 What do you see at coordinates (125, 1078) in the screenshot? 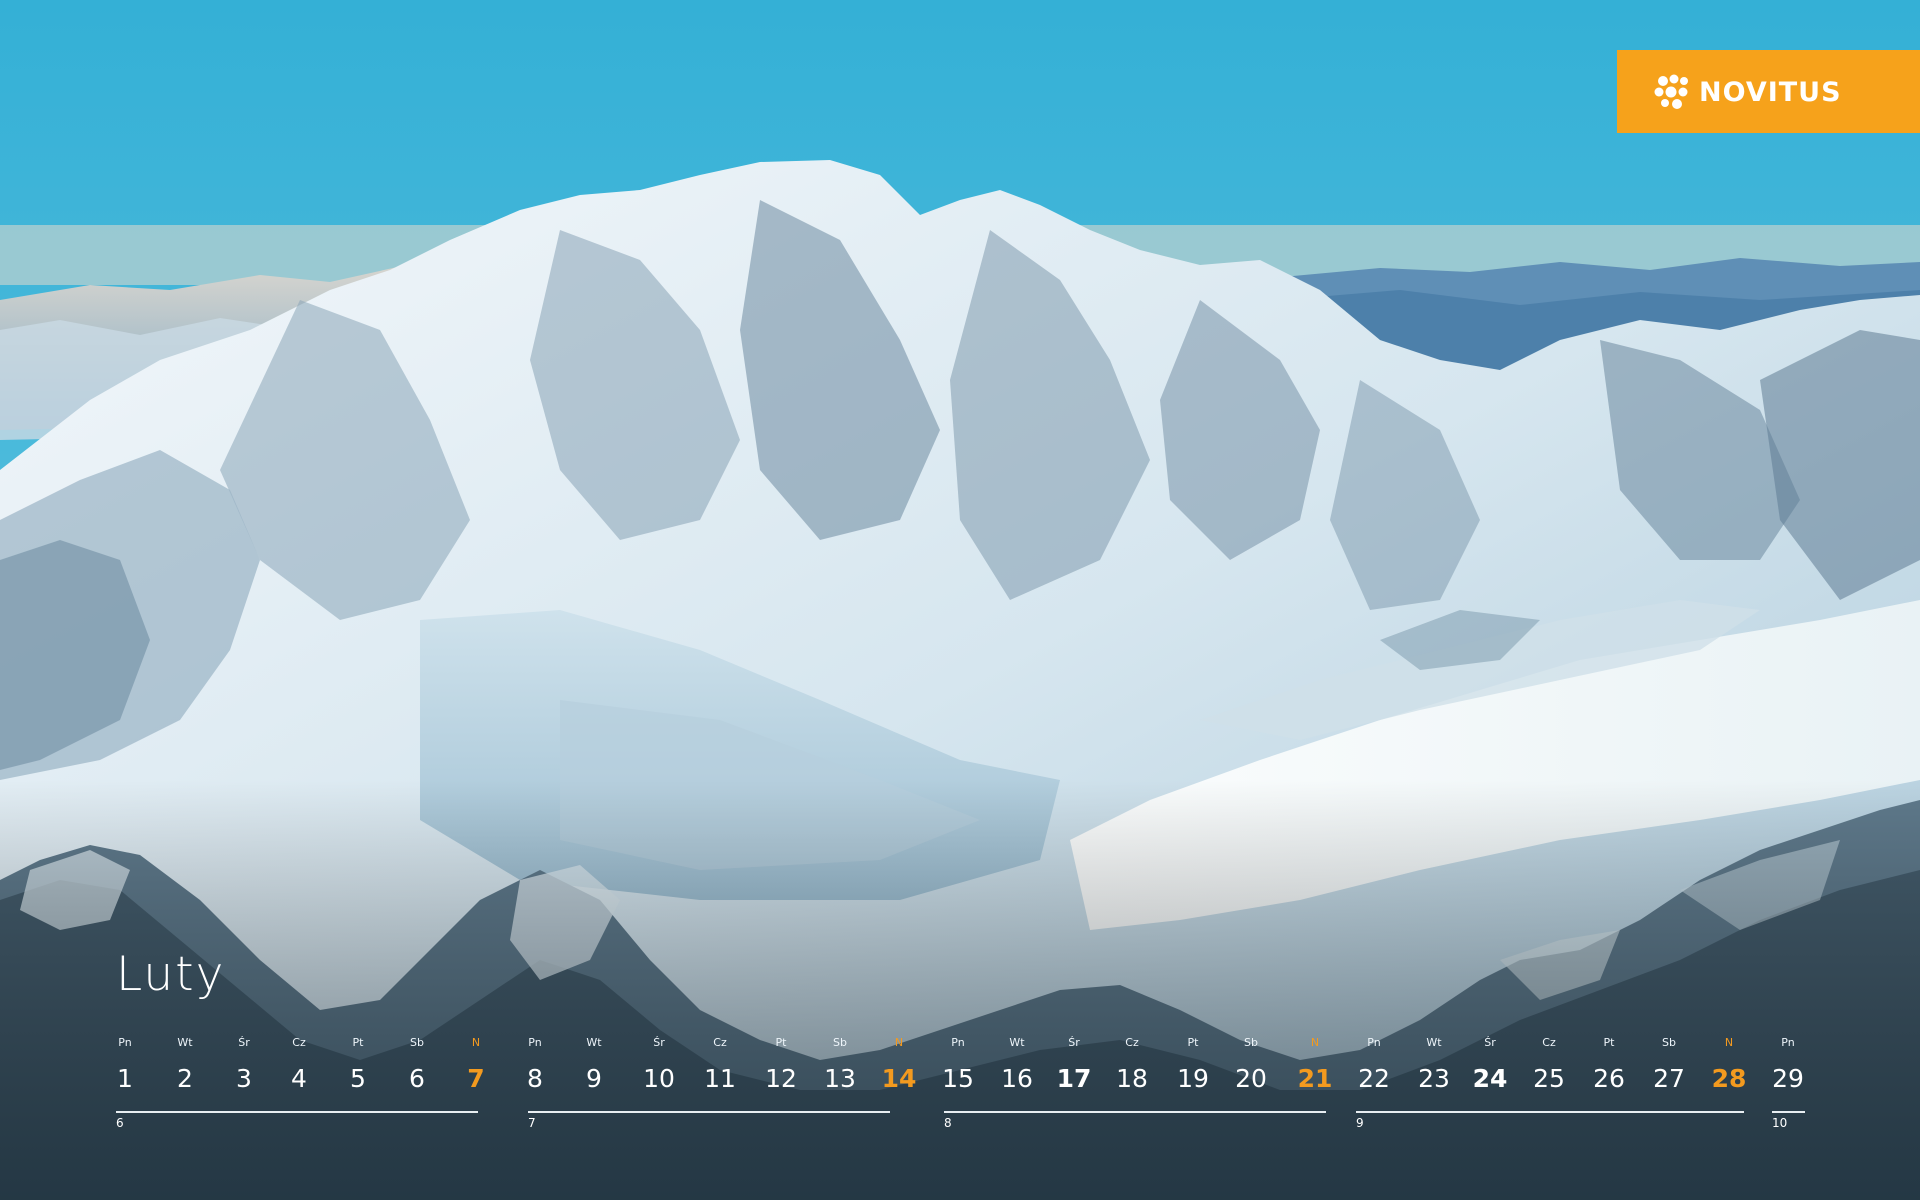
I see `day-number: 1` at bounding box center [125, 1078].